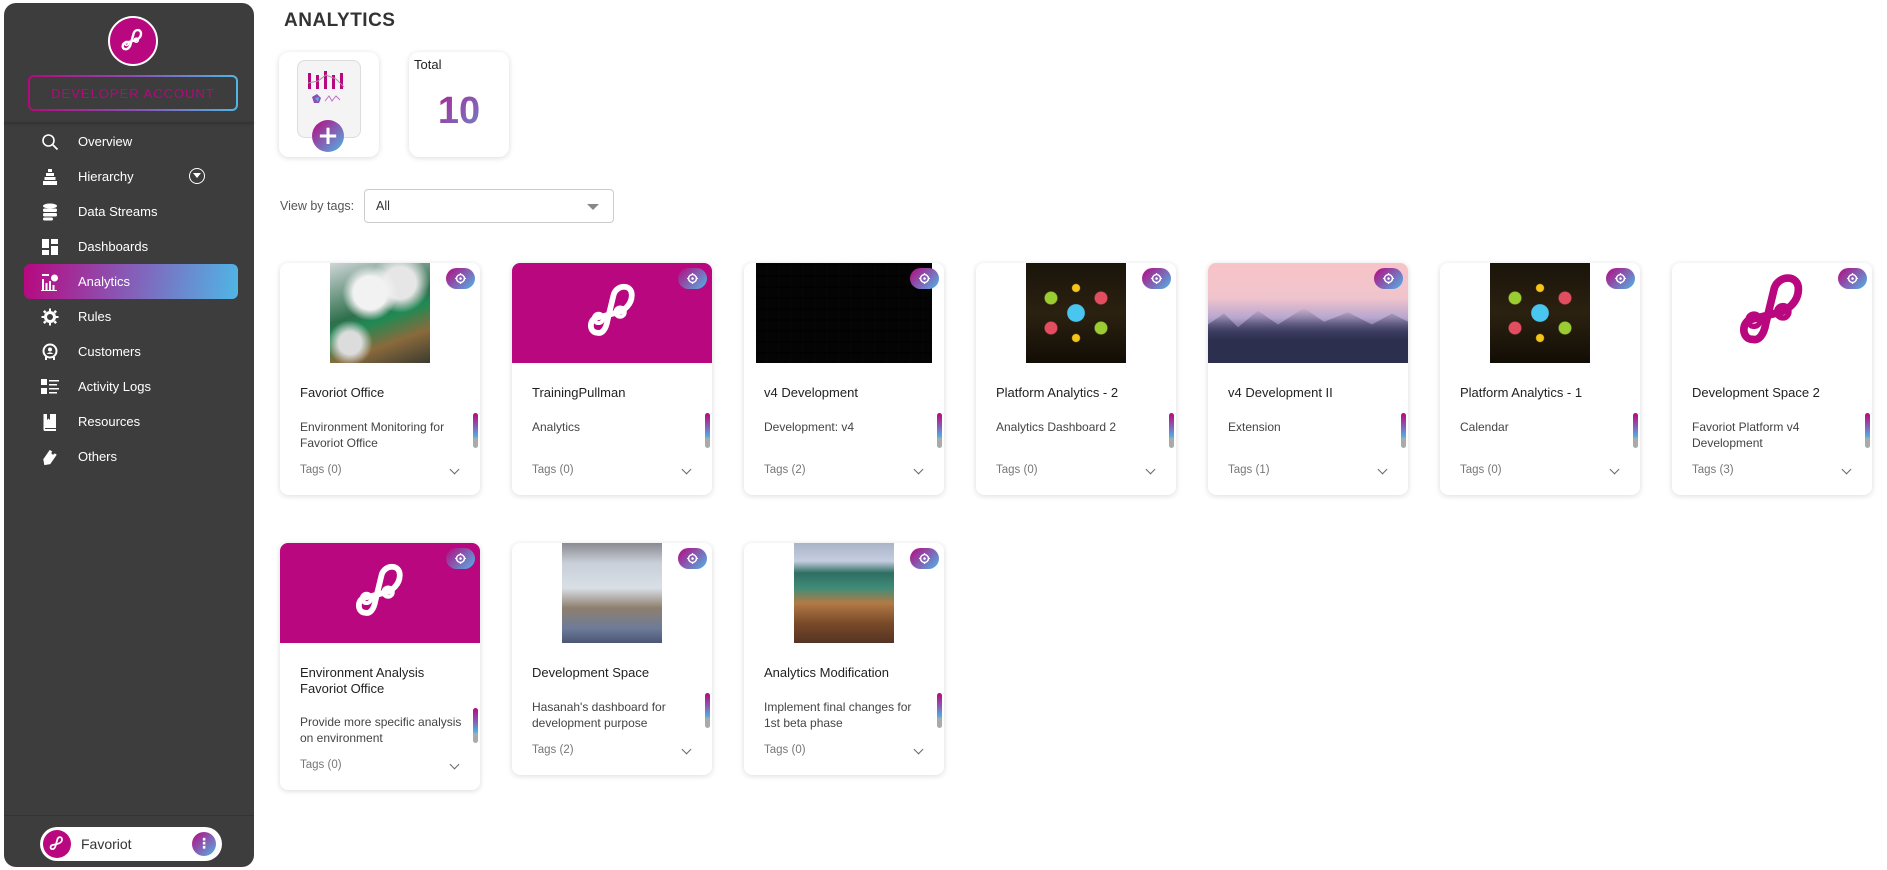  I want to click on kebab-menu-icon: ⋮, so click(204, 844).